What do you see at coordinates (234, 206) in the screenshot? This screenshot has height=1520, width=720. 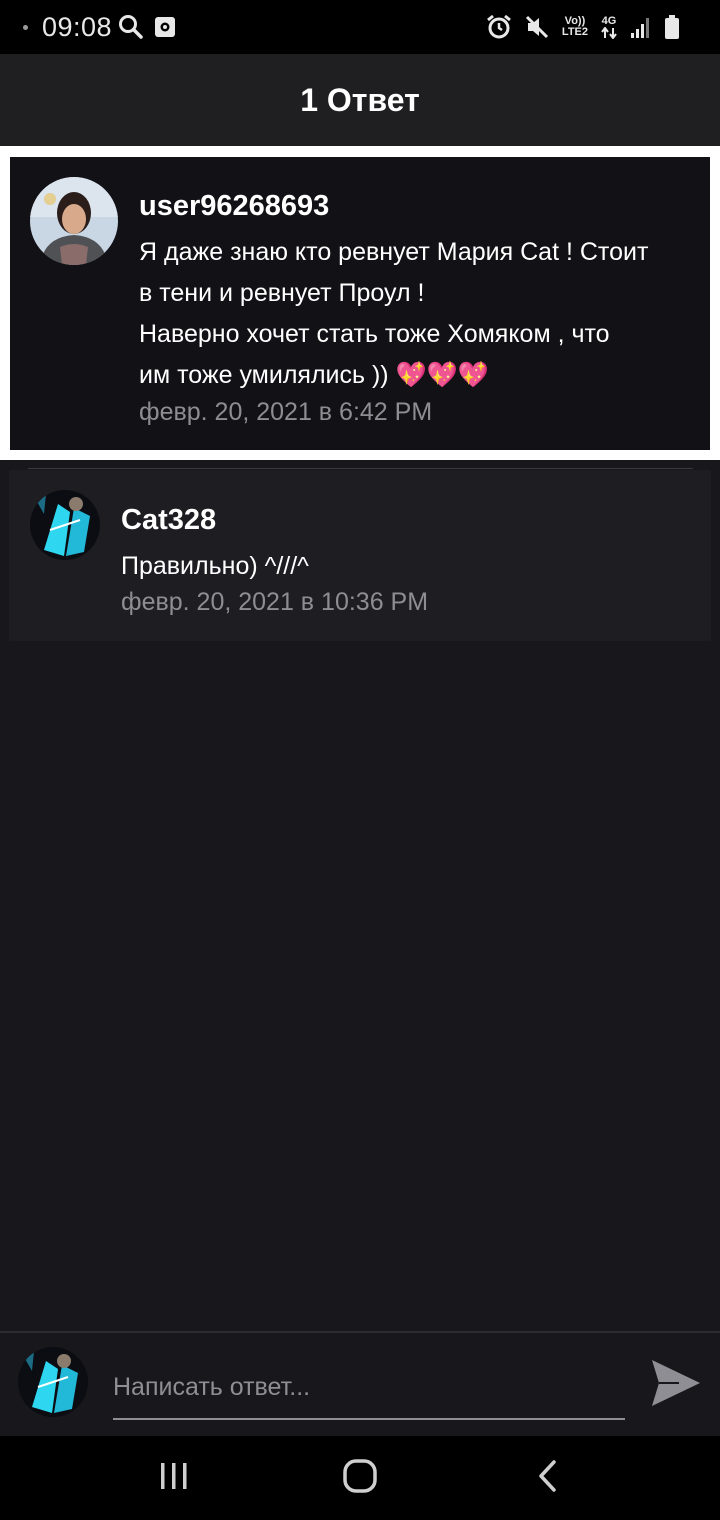 I see `comment-author: user96268693` at bounding box center [234, 206].